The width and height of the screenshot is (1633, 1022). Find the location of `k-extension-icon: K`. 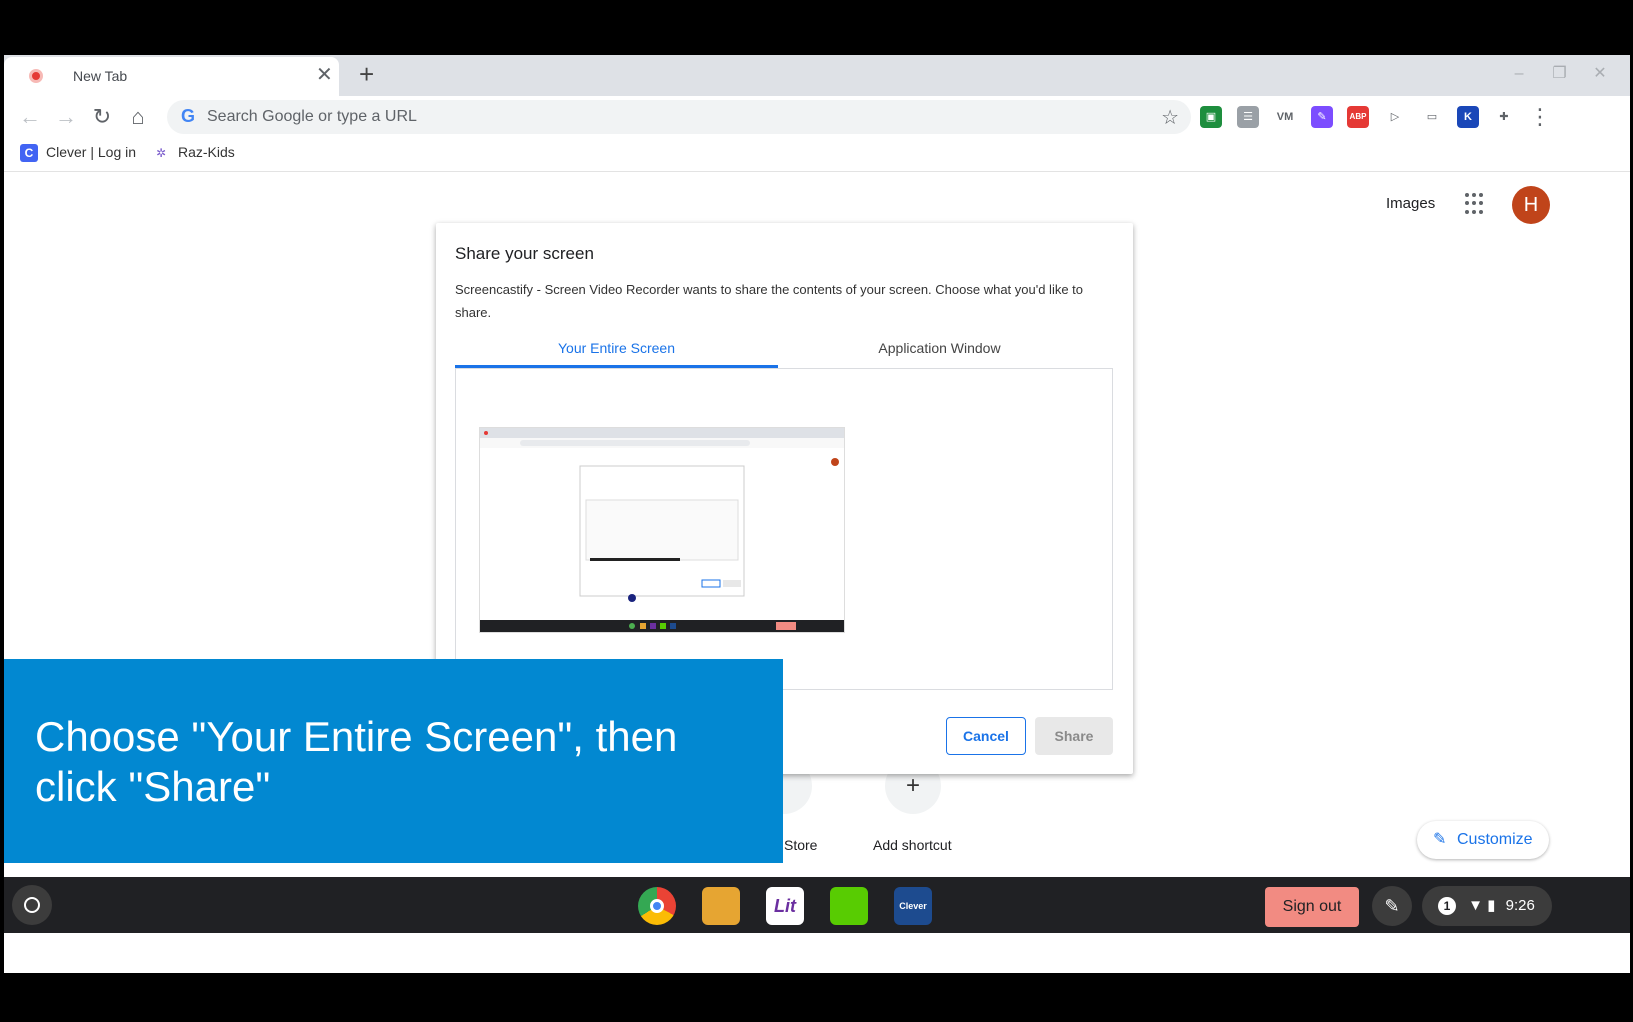

k-extension-icon: K is located at coordinates (1468, 117).